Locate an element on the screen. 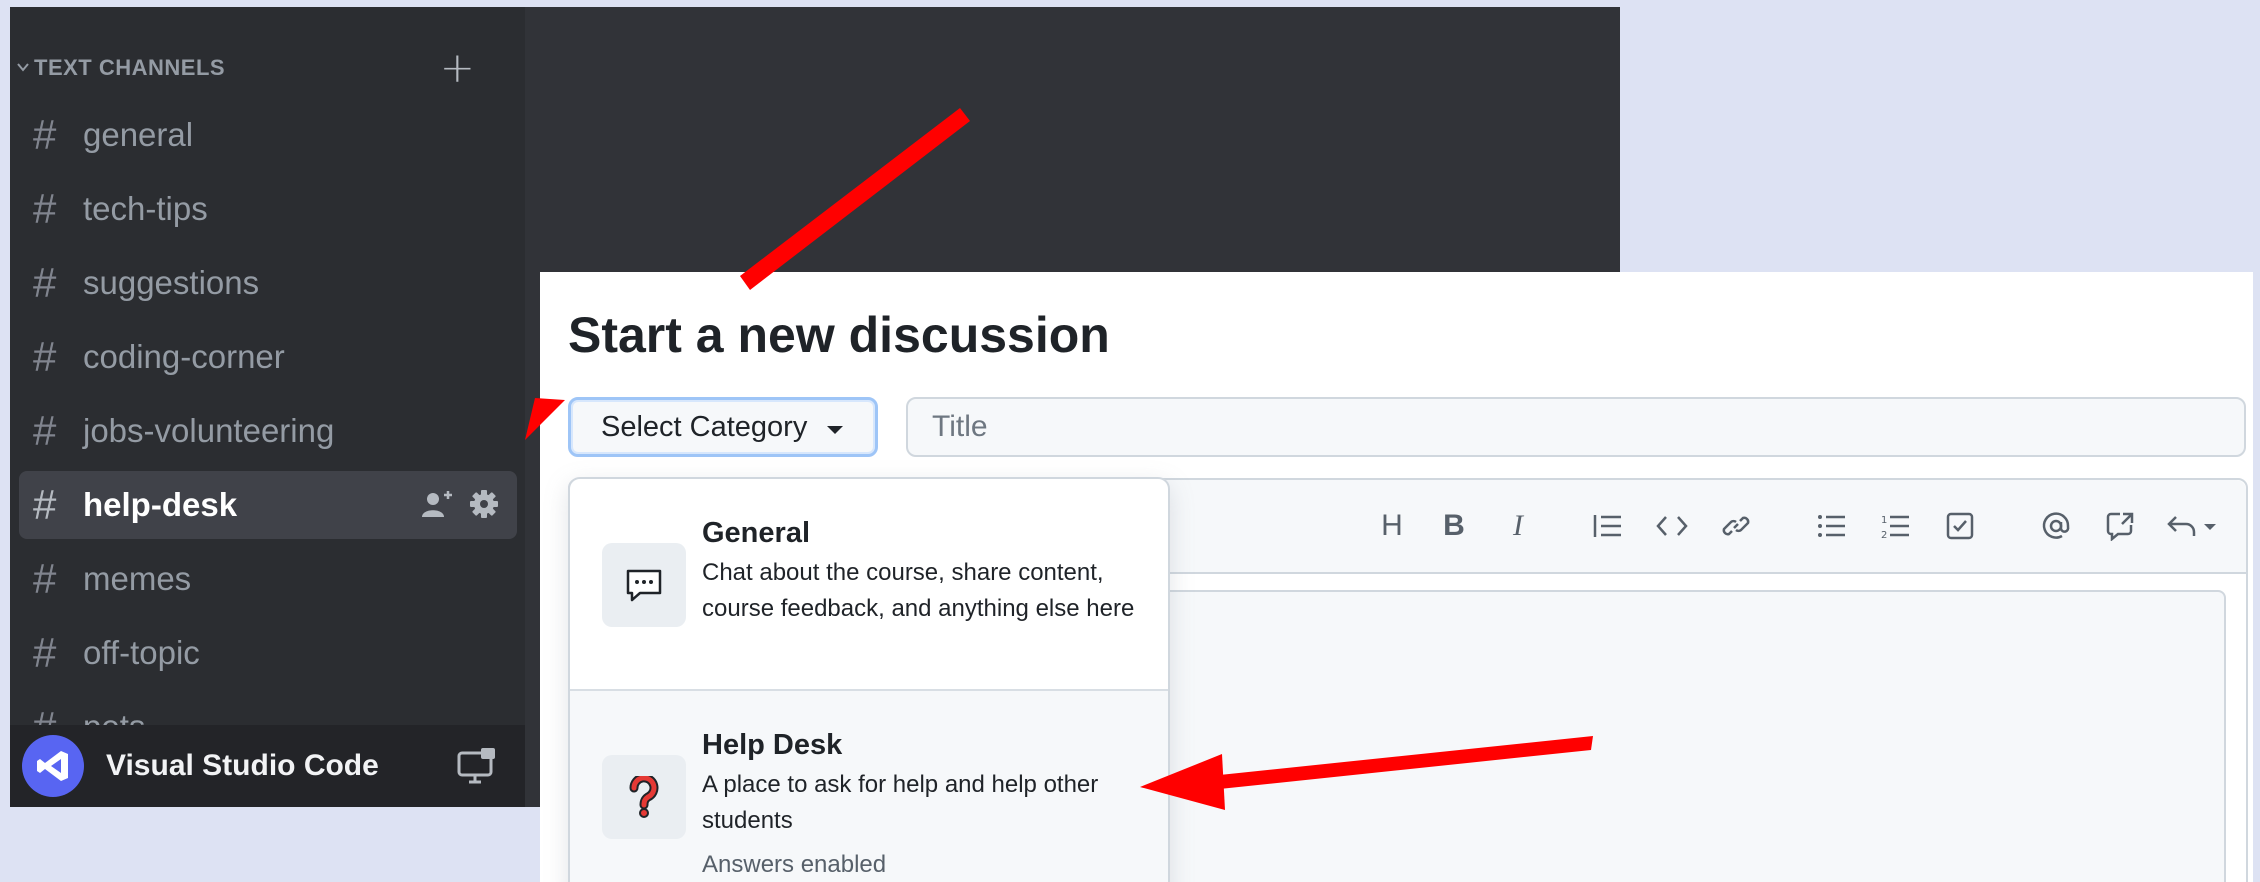 The image size is (2260, 882). category-select-button: Select Category is located at coordinates (723, 427).